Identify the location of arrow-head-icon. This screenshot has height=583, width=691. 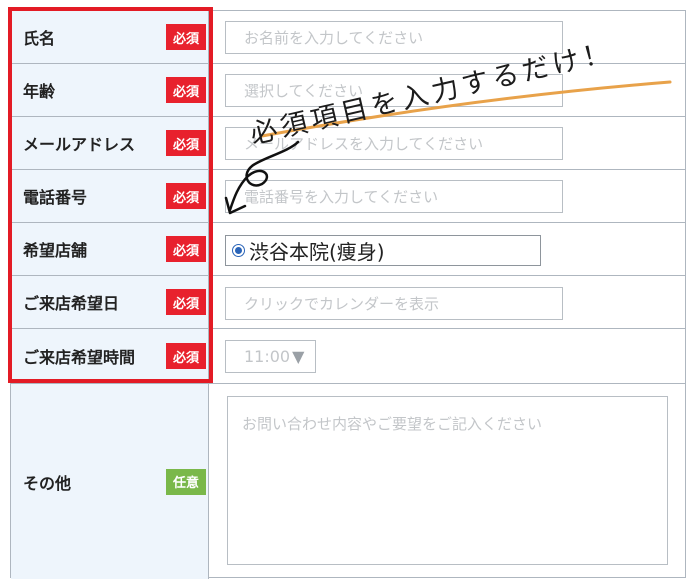
(235, 205).